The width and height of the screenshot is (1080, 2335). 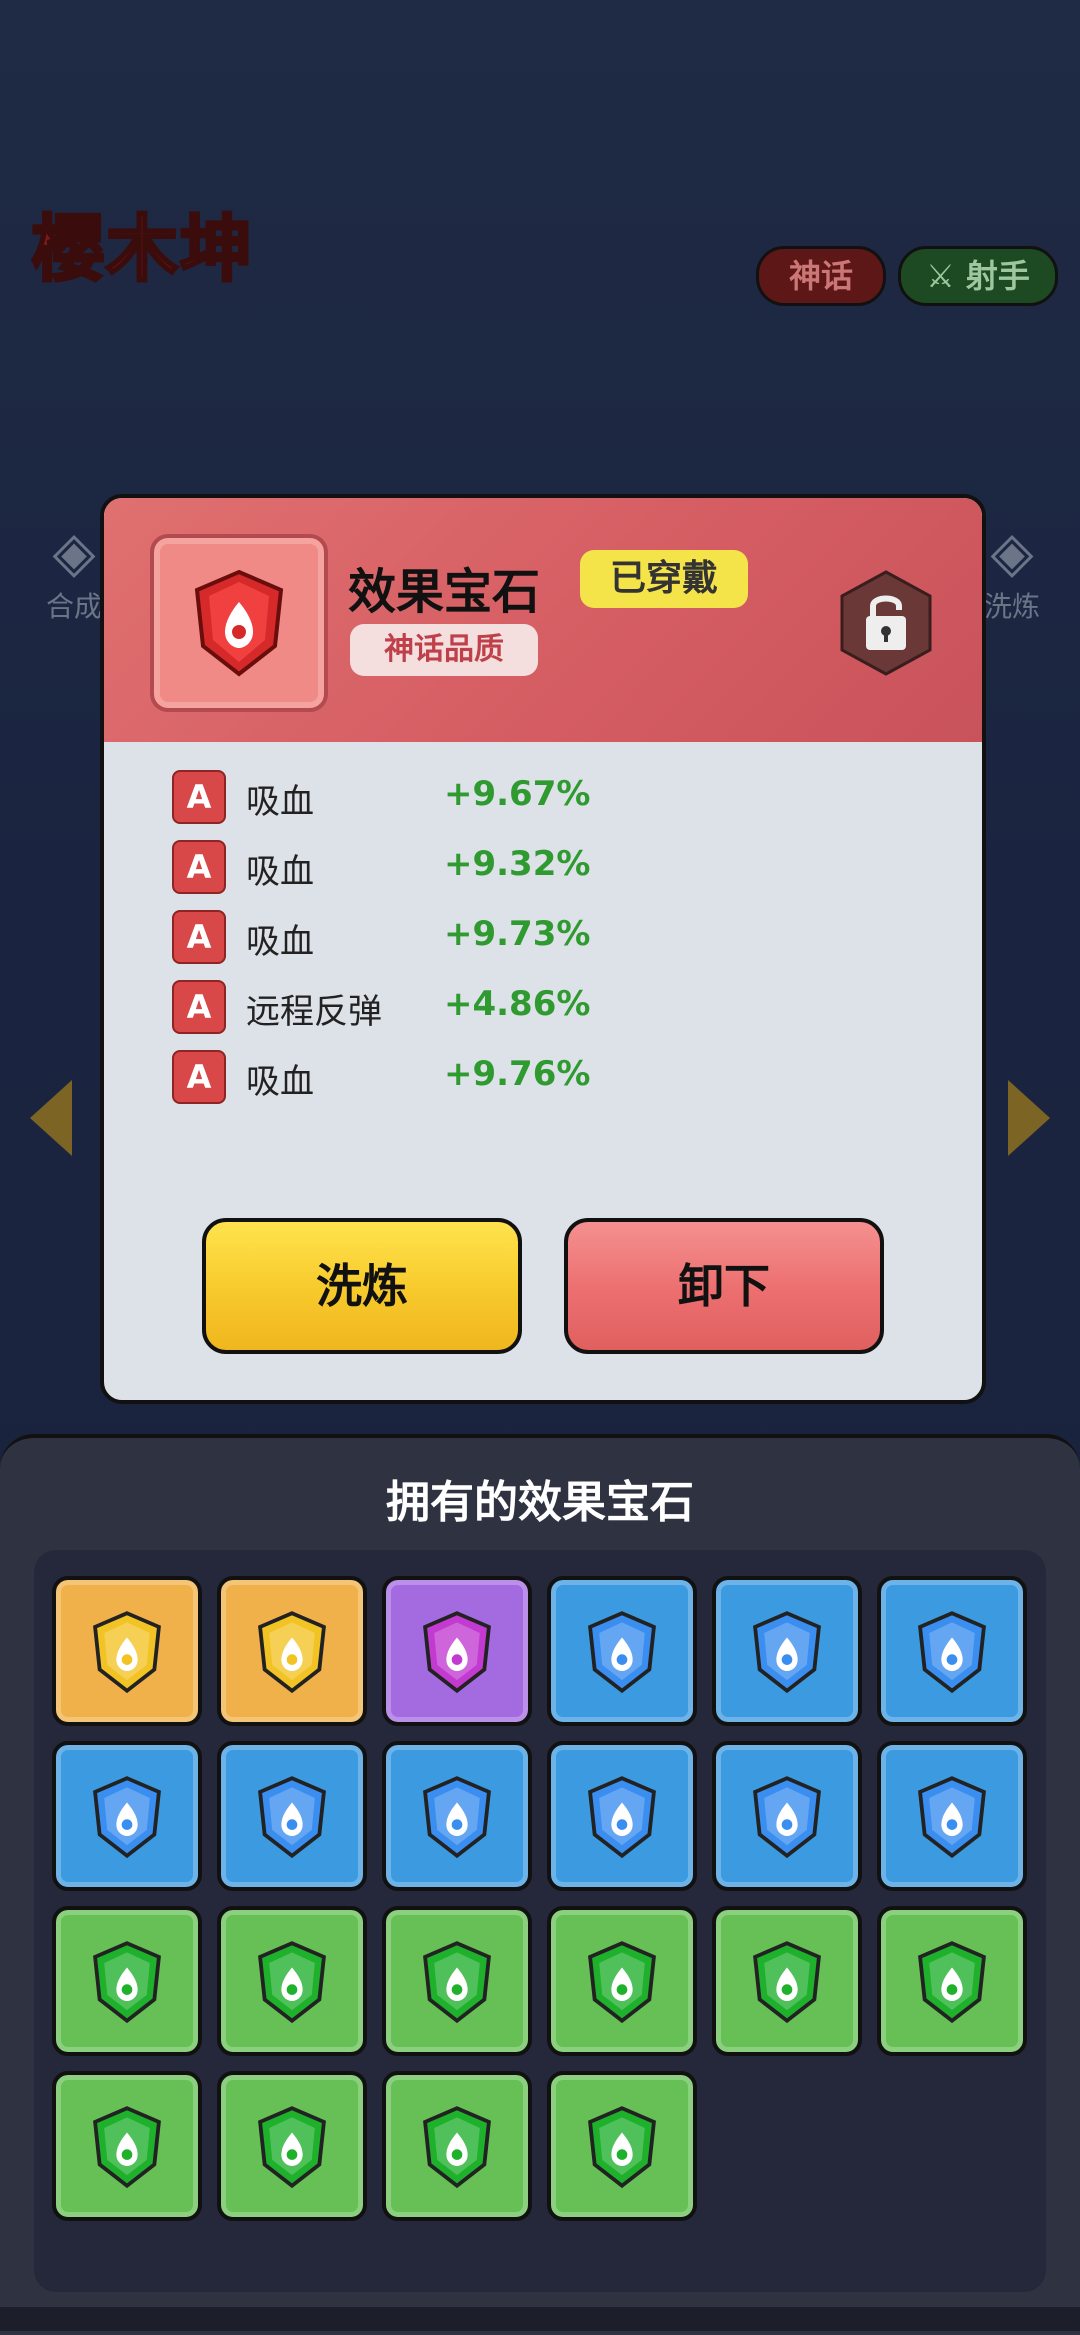 What do you see at coordinates (51, 1118) in the screenshot?
I see `prev-arrow` at bounding box center [51, 1118].